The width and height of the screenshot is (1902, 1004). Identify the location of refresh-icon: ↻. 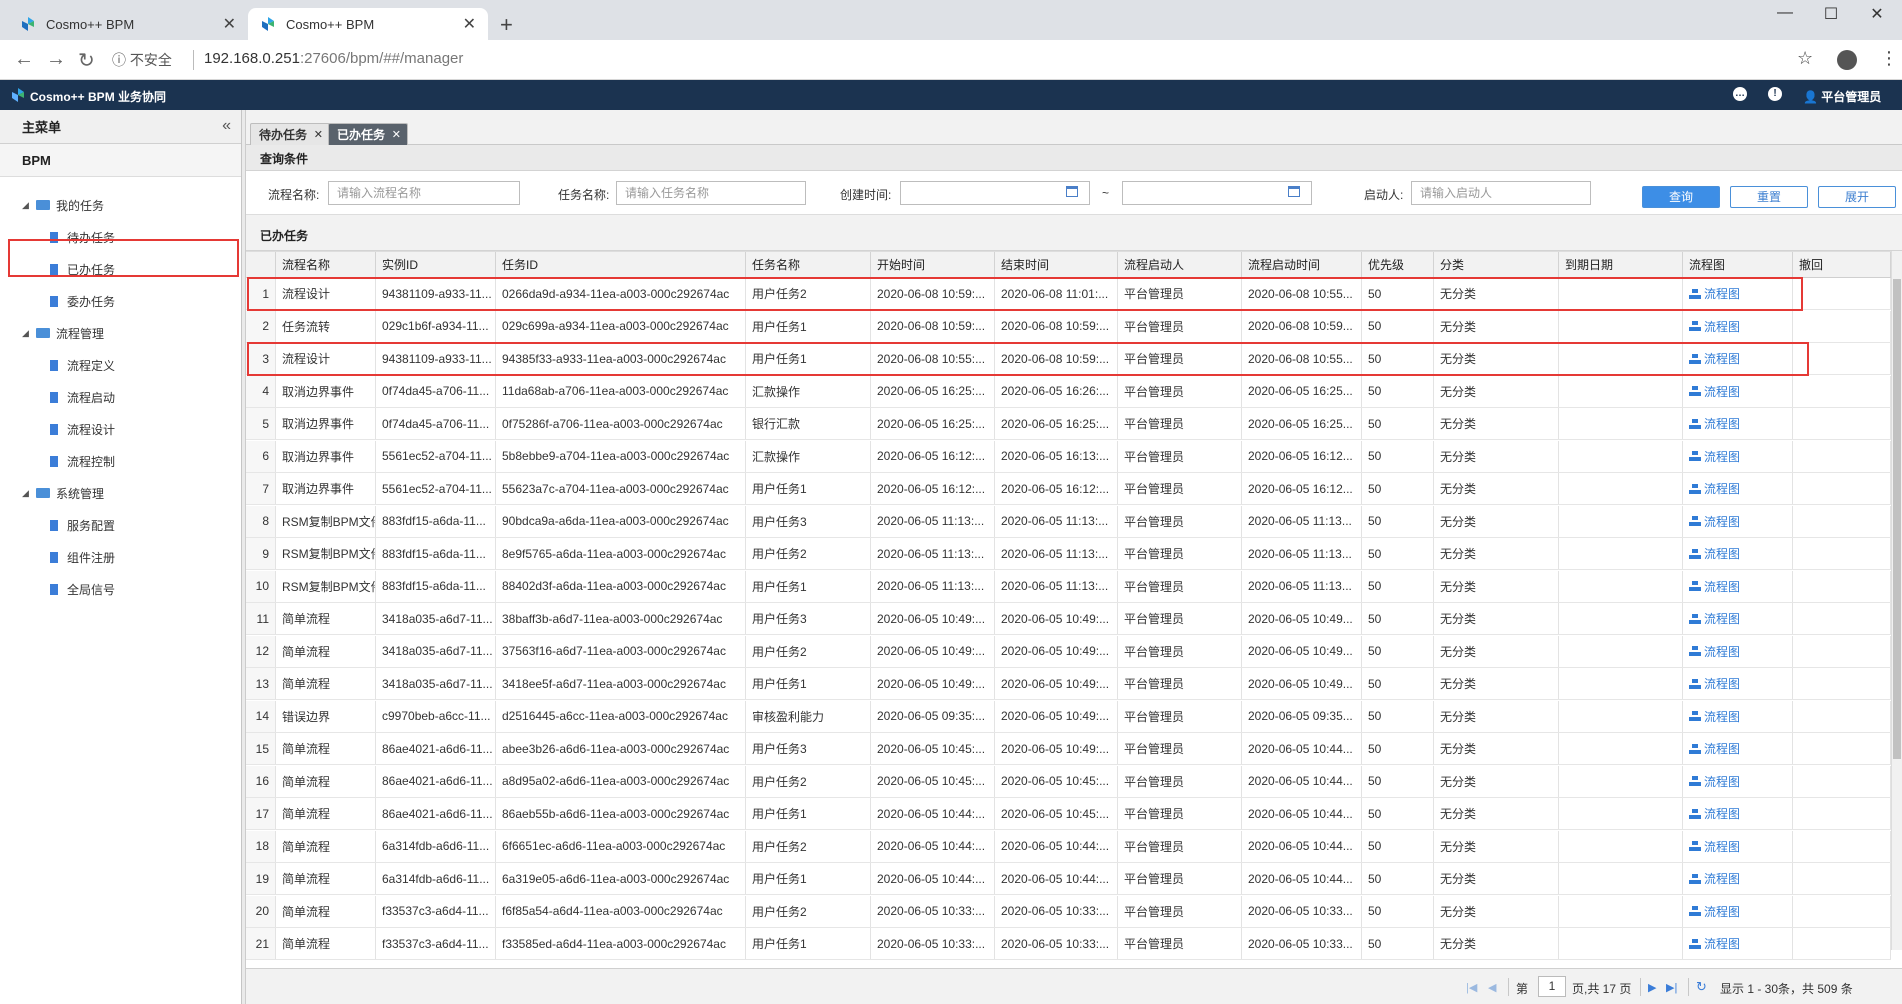
(1701, 987).